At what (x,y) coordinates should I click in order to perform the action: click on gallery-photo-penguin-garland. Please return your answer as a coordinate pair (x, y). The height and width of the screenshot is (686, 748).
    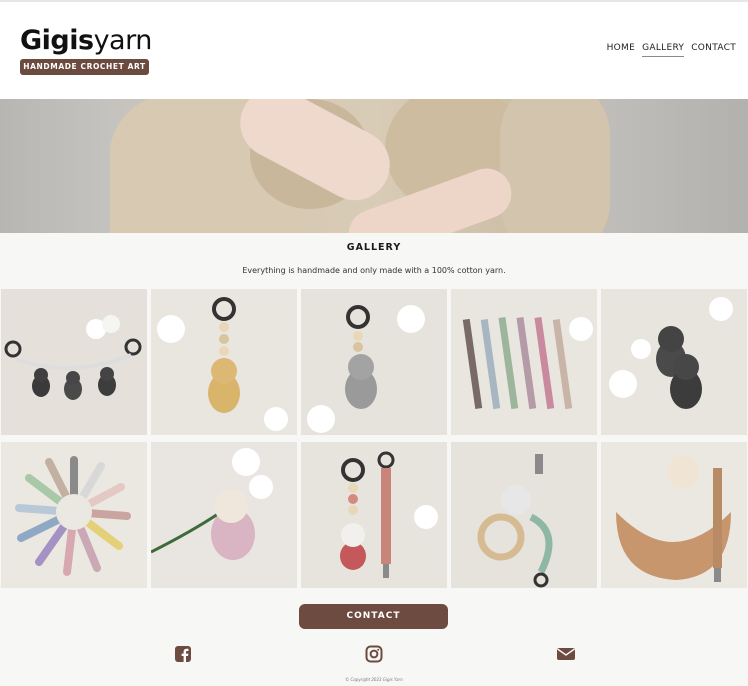
    Looking at the image, I should click on (74, 362).